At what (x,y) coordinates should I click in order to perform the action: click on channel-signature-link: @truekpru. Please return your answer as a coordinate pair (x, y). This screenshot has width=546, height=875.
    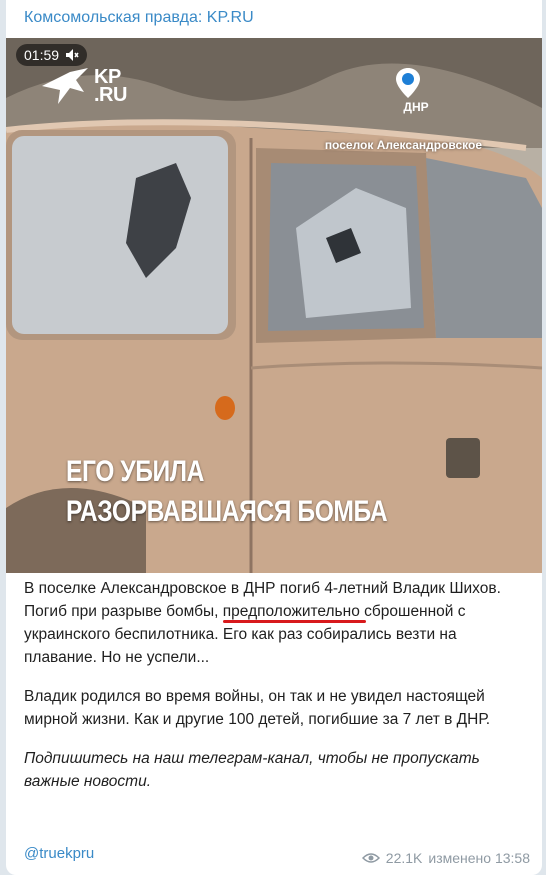
    Looking at the image, I should click on (59, 853).